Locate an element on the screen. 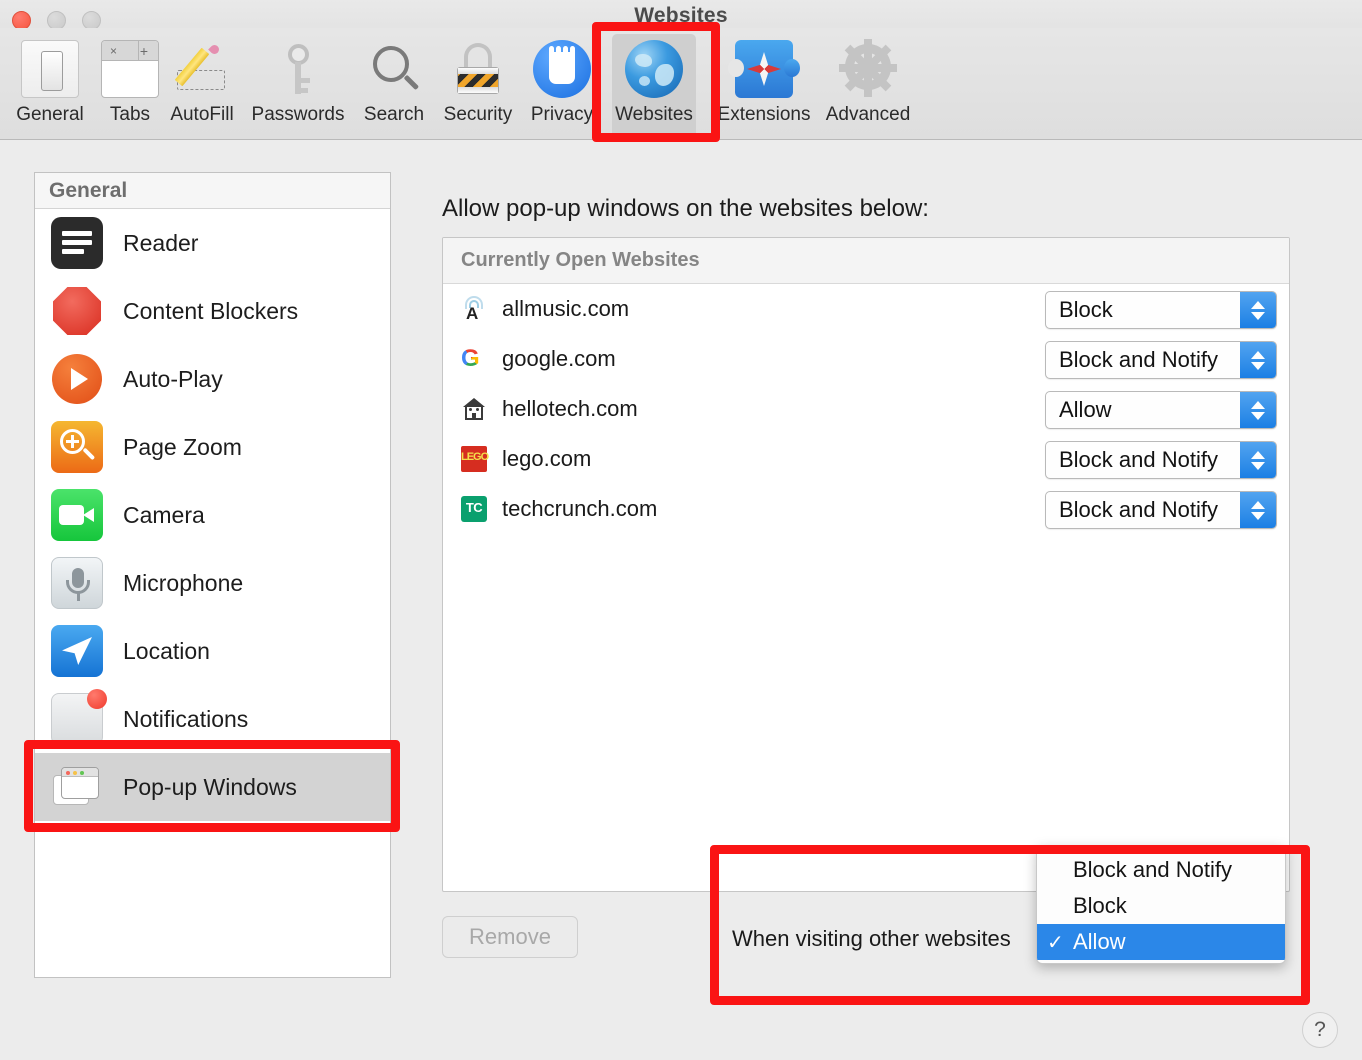 The height and width of the screenshot is (1060, 1362). location-icon is located at coordinates (77, 651).